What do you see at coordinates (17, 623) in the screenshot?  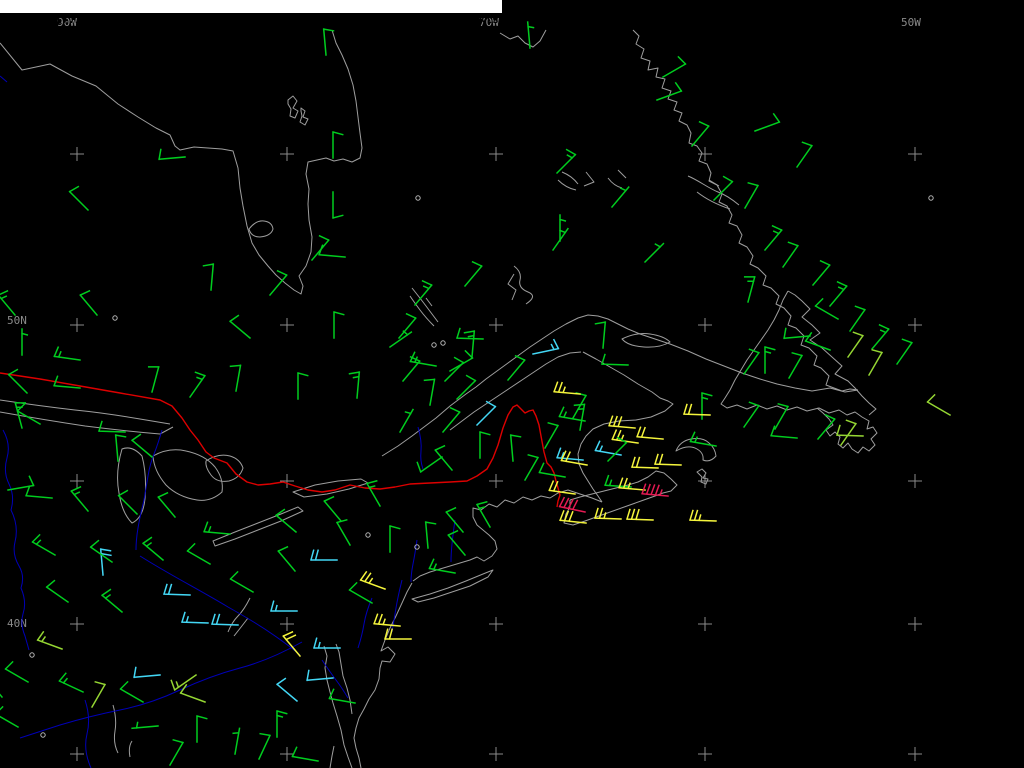 I see `graticule-label: 40N` at bounding box center [17, 623].